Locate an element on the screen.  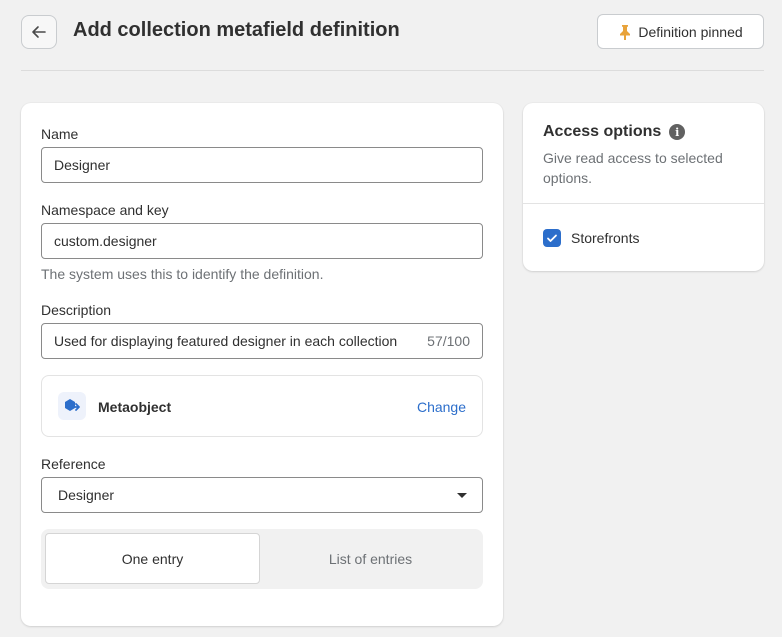
list-of-entries-option: List of entries is located at coordinates (370, 558).